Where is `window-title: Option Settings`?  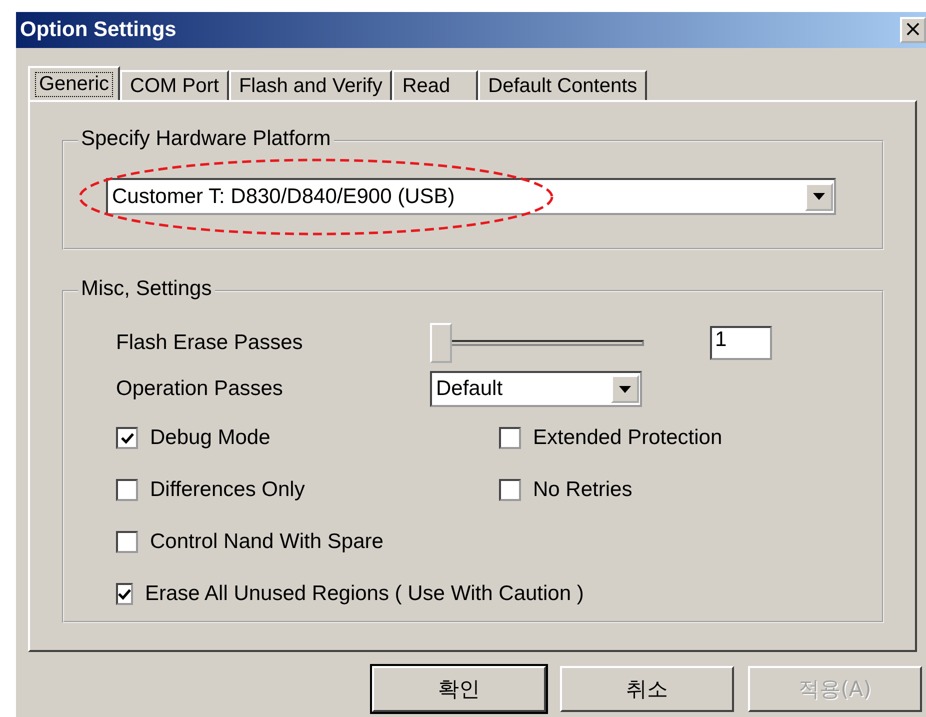
window-title: Option Settings is located at coordinates (98, 30).